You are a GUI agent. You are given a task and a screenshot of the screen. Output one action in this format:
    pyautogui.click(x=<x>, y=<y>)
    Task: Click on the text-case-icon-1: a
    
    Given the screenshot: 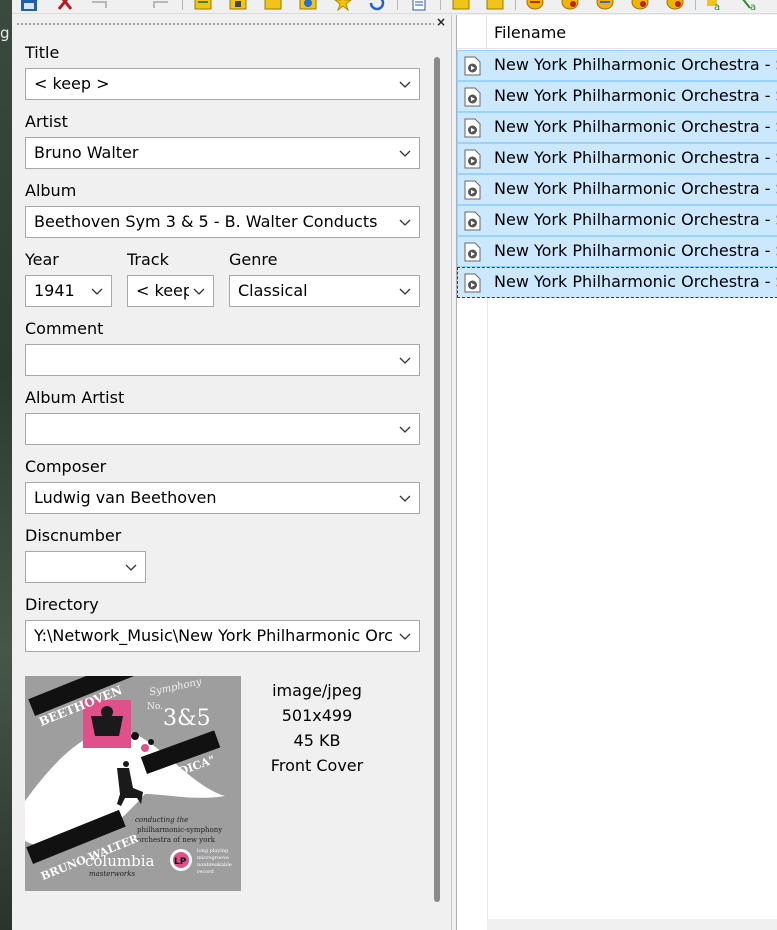 What is the action you would take?
    pyautogui.click(x=715, y=5)
    